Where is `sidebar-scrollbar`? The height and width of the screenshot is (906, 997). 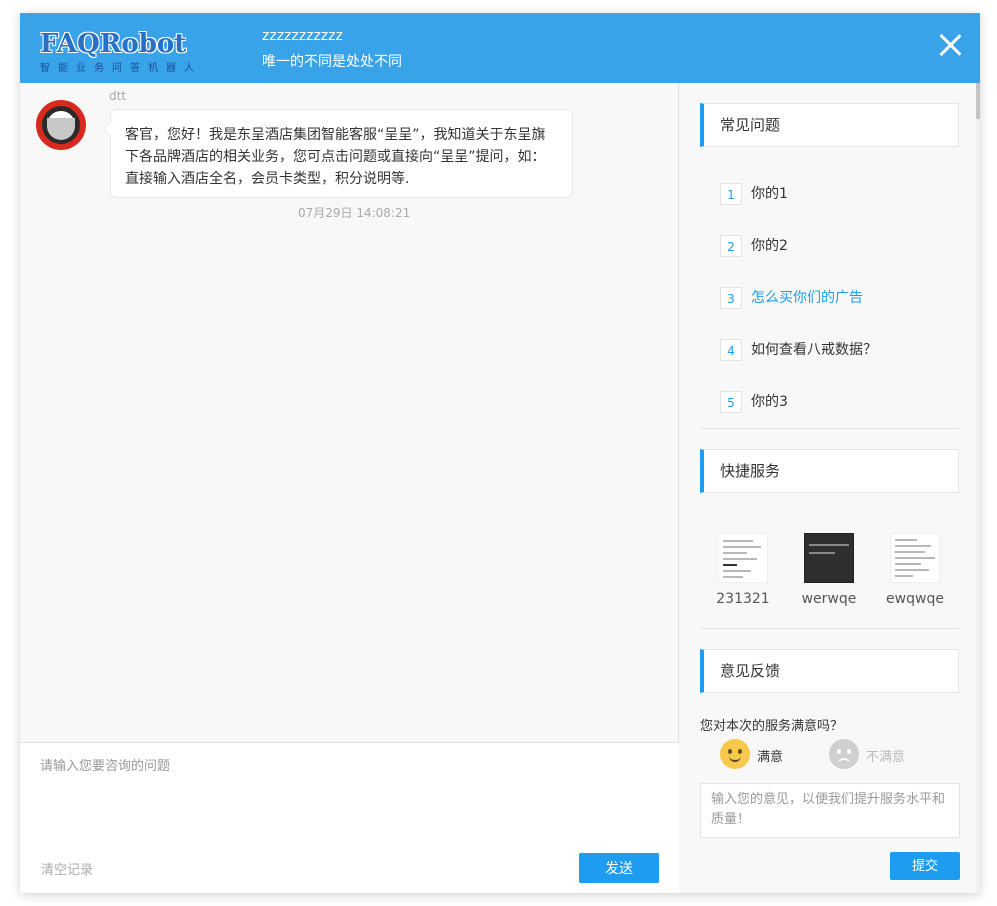 sidebar-scrollbar is located at coordinates (978, 488).